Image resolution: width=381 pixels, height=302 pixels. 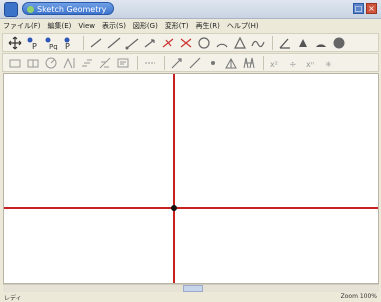 I want to click on translate-icon, so click(x=87, y=63).